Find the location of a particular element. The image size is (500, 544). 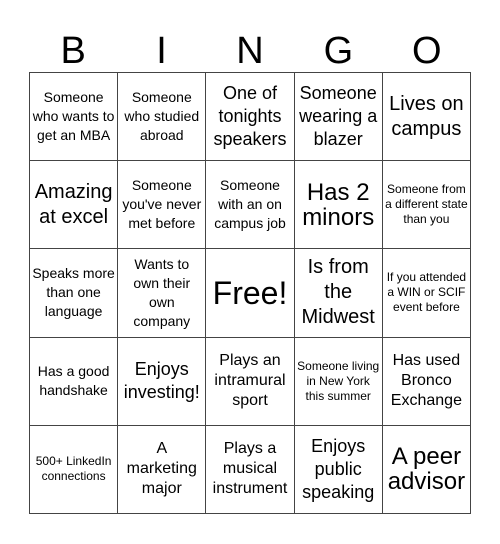

free-space-label: Free! is located at coordinates (250, 292).